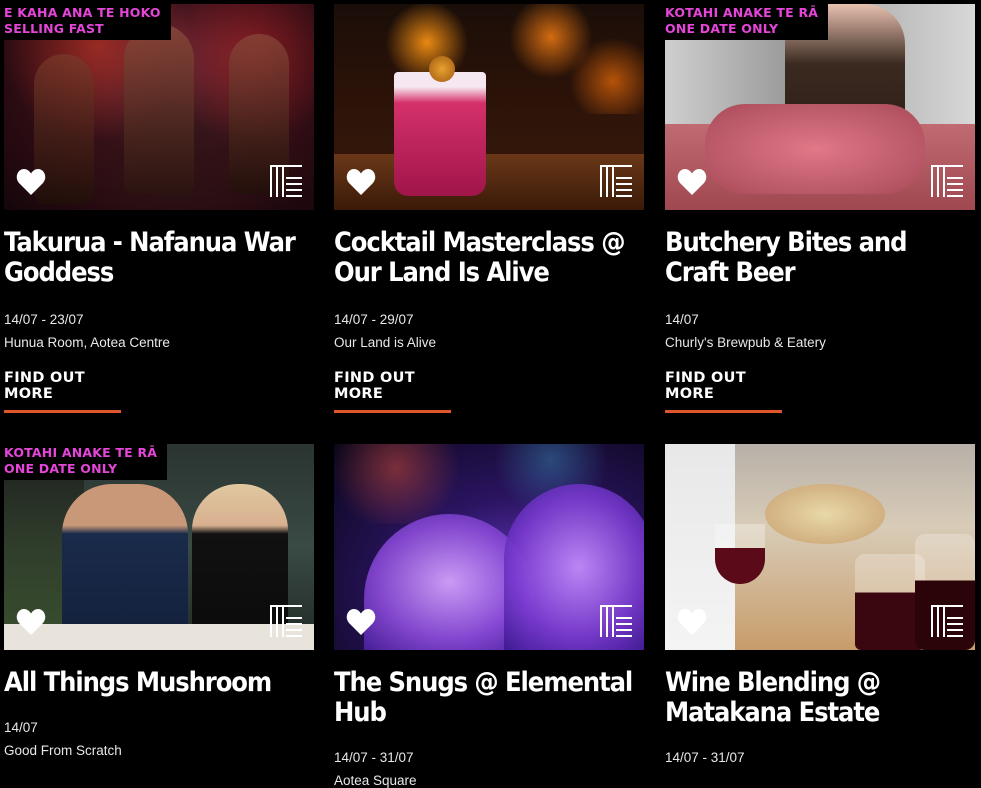 This screenshot has height=788, width=981. I want to click on event-venue: Good From Scratch, so click(63, 750).